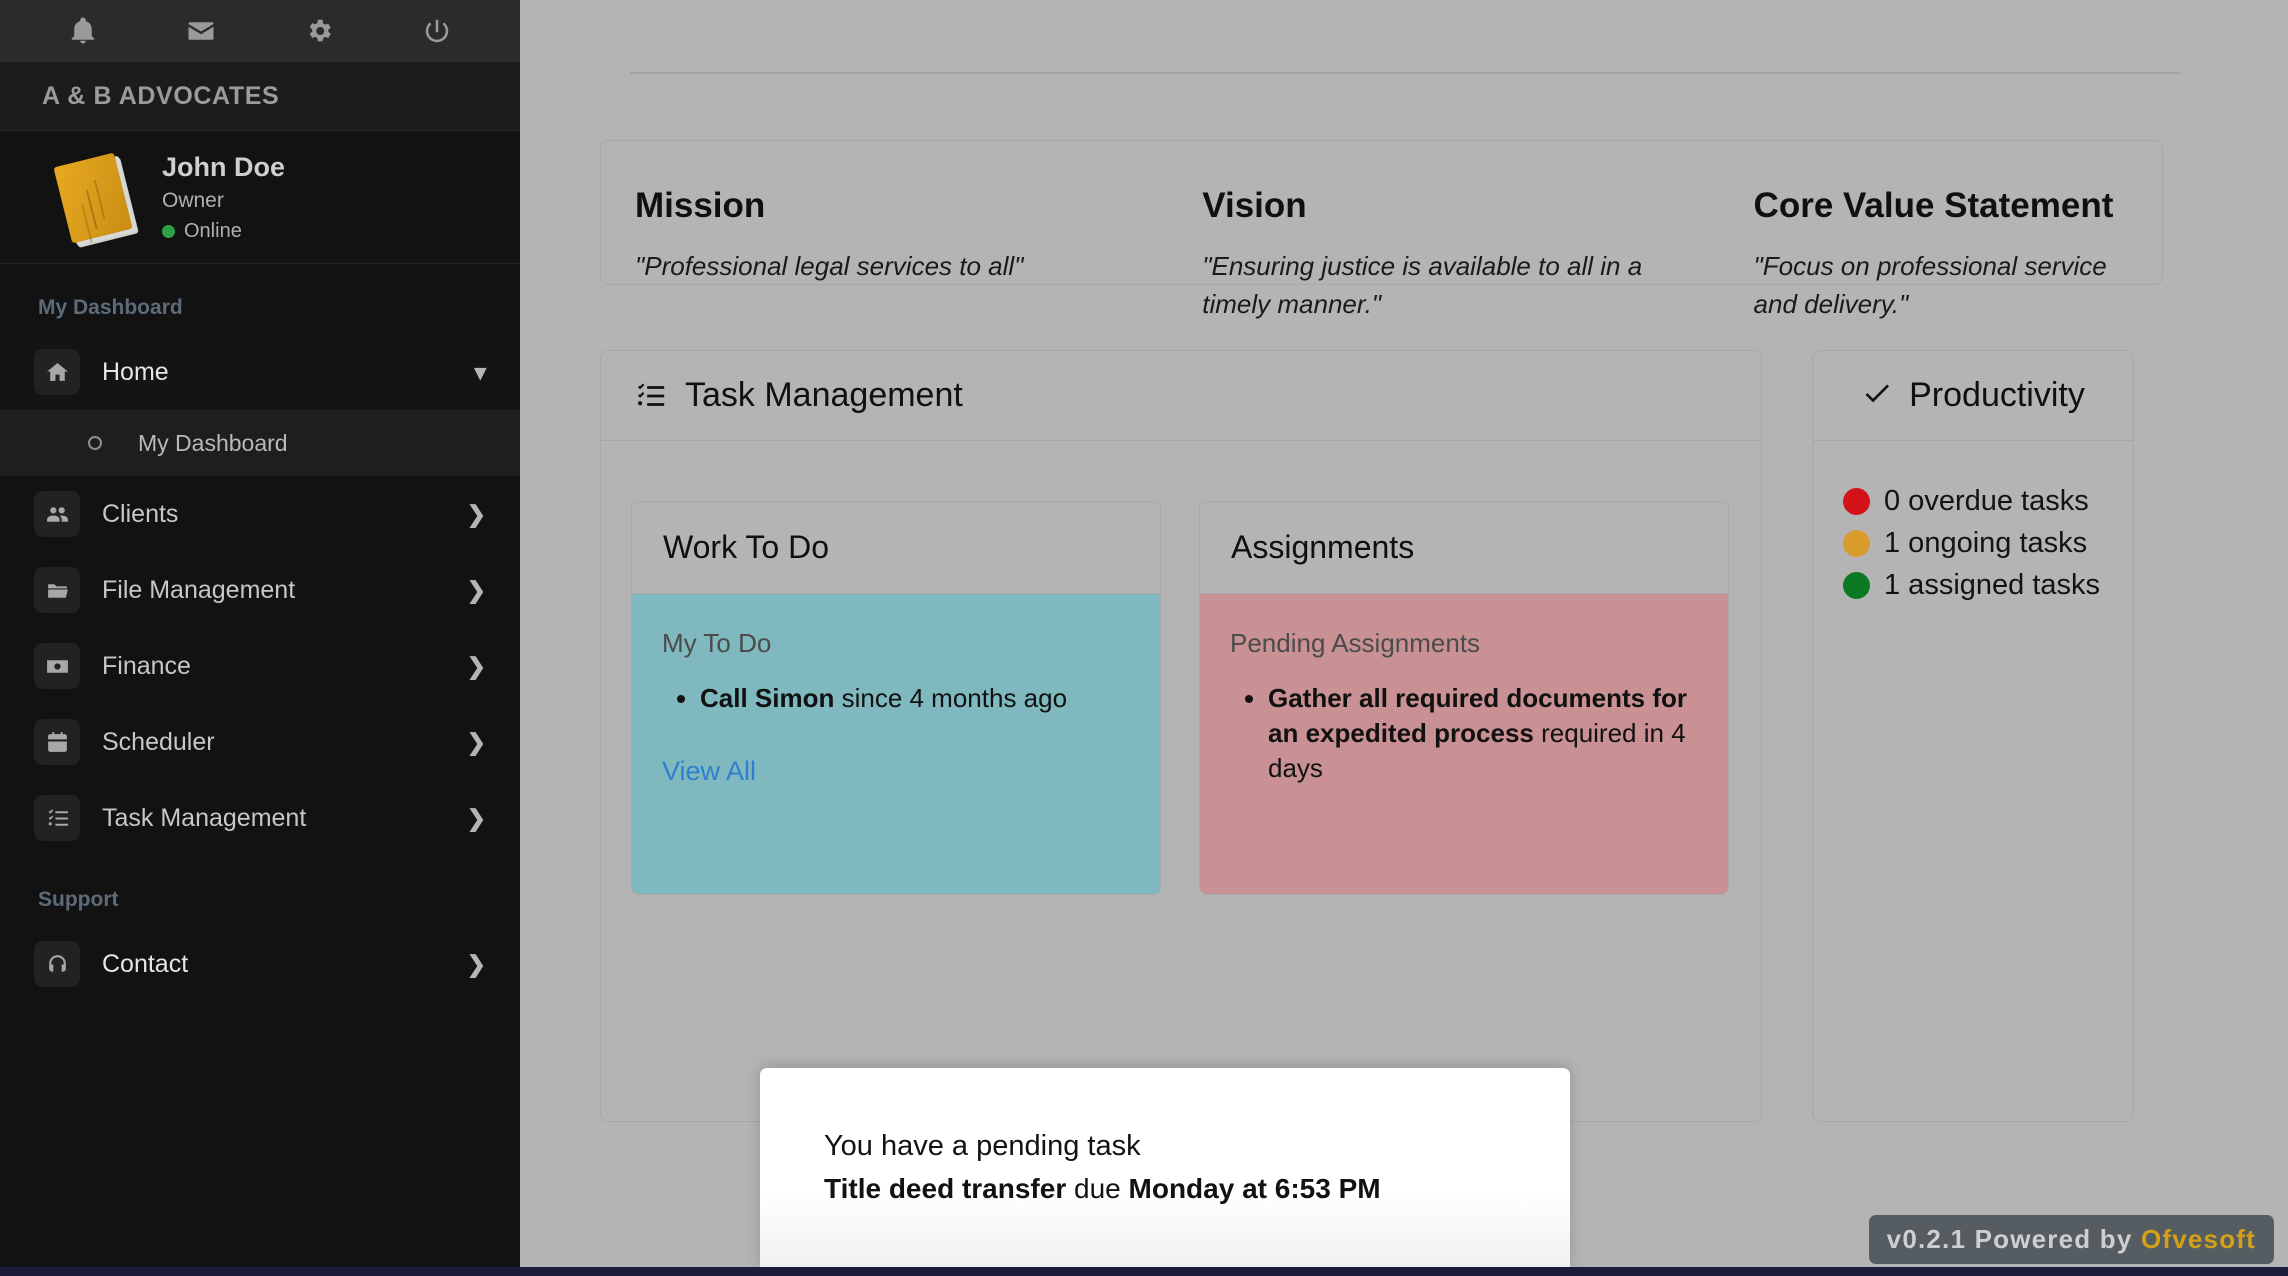 The image size is (2288, 1276). I want to click on assignments-title: Assignments, so click(1464, 548).